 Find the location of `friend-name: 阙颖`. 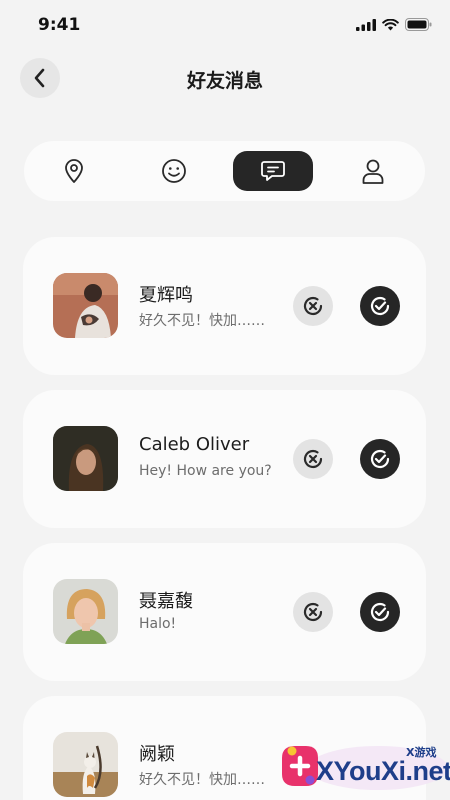

friend-name: 阙颖 is located at coordinates (157, 754).